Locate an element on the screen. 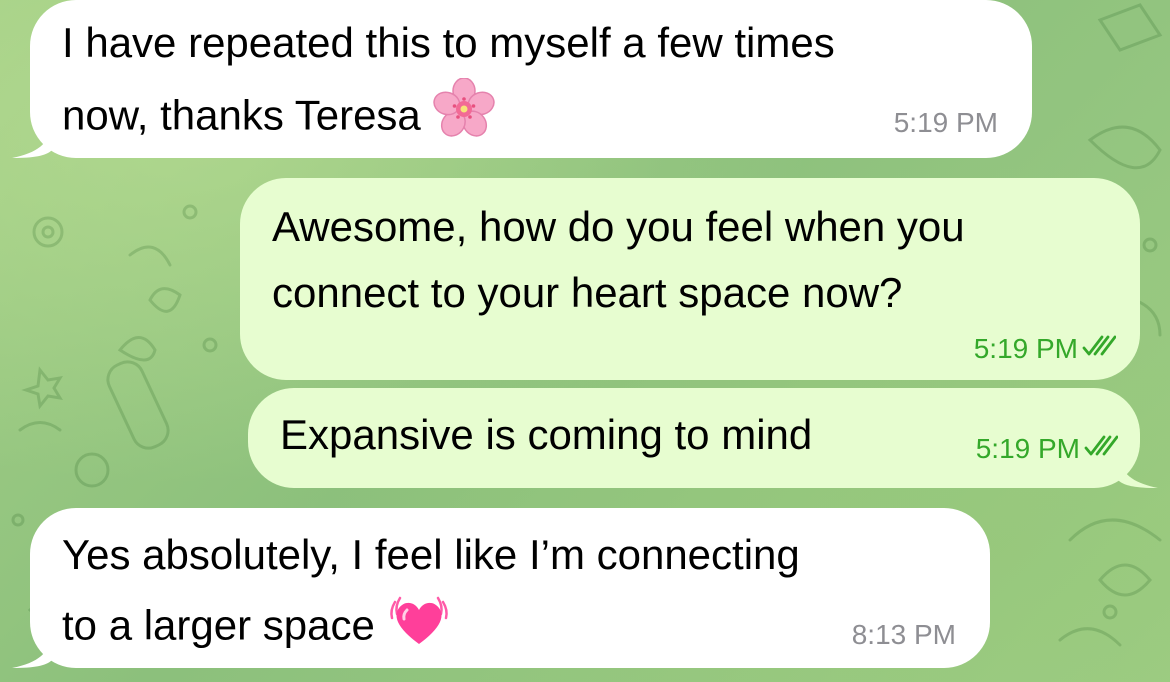  cherry-blossom-icon is located at coordinates (464, 118).